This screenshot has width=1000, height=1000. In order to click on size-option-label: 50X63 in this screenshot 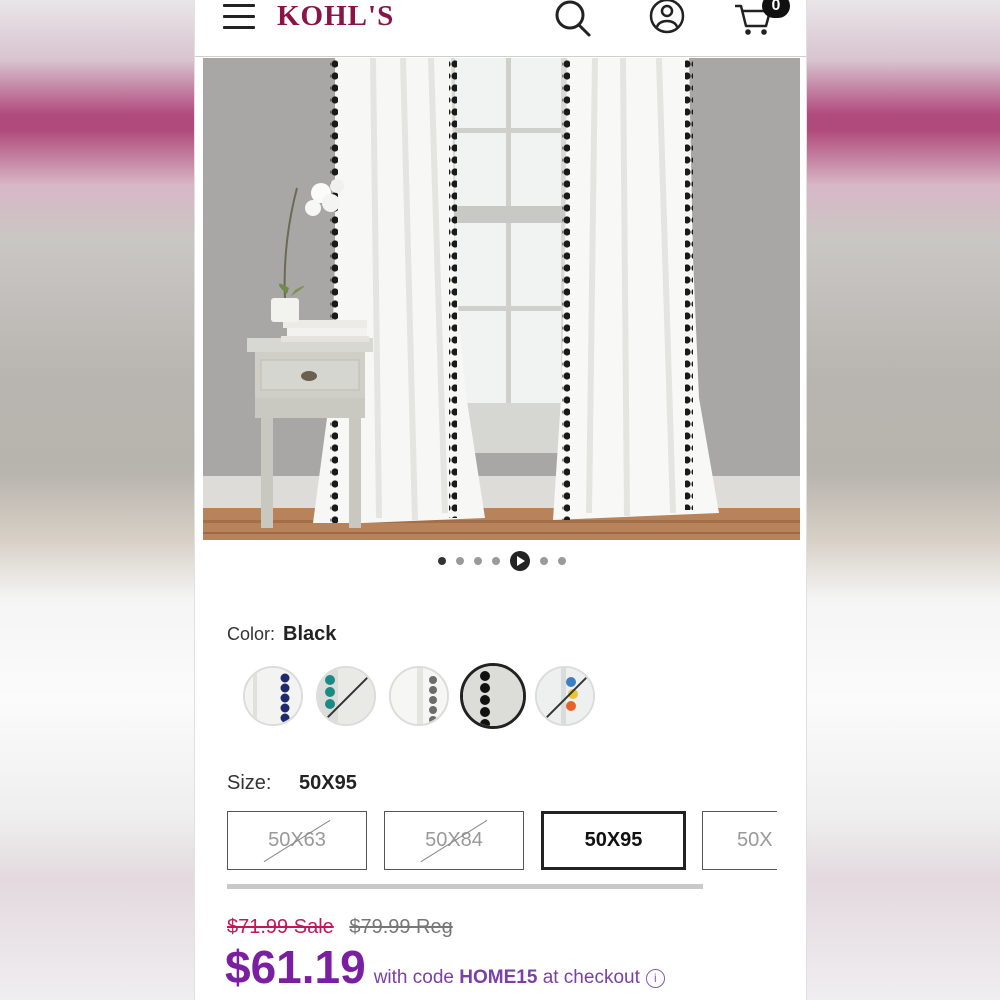, I will do `click(297, 840)`.